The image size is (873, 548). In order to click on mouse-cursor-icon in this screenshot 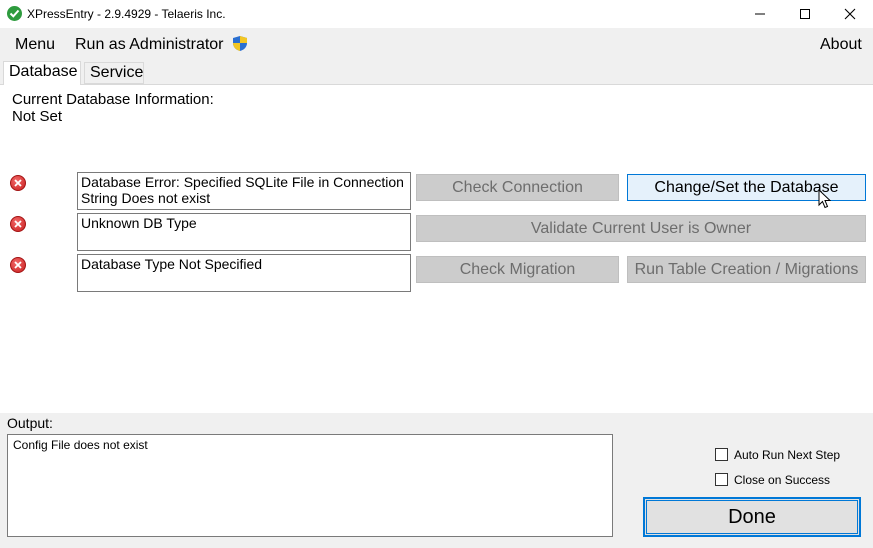, I will do `click(825, 201)`.